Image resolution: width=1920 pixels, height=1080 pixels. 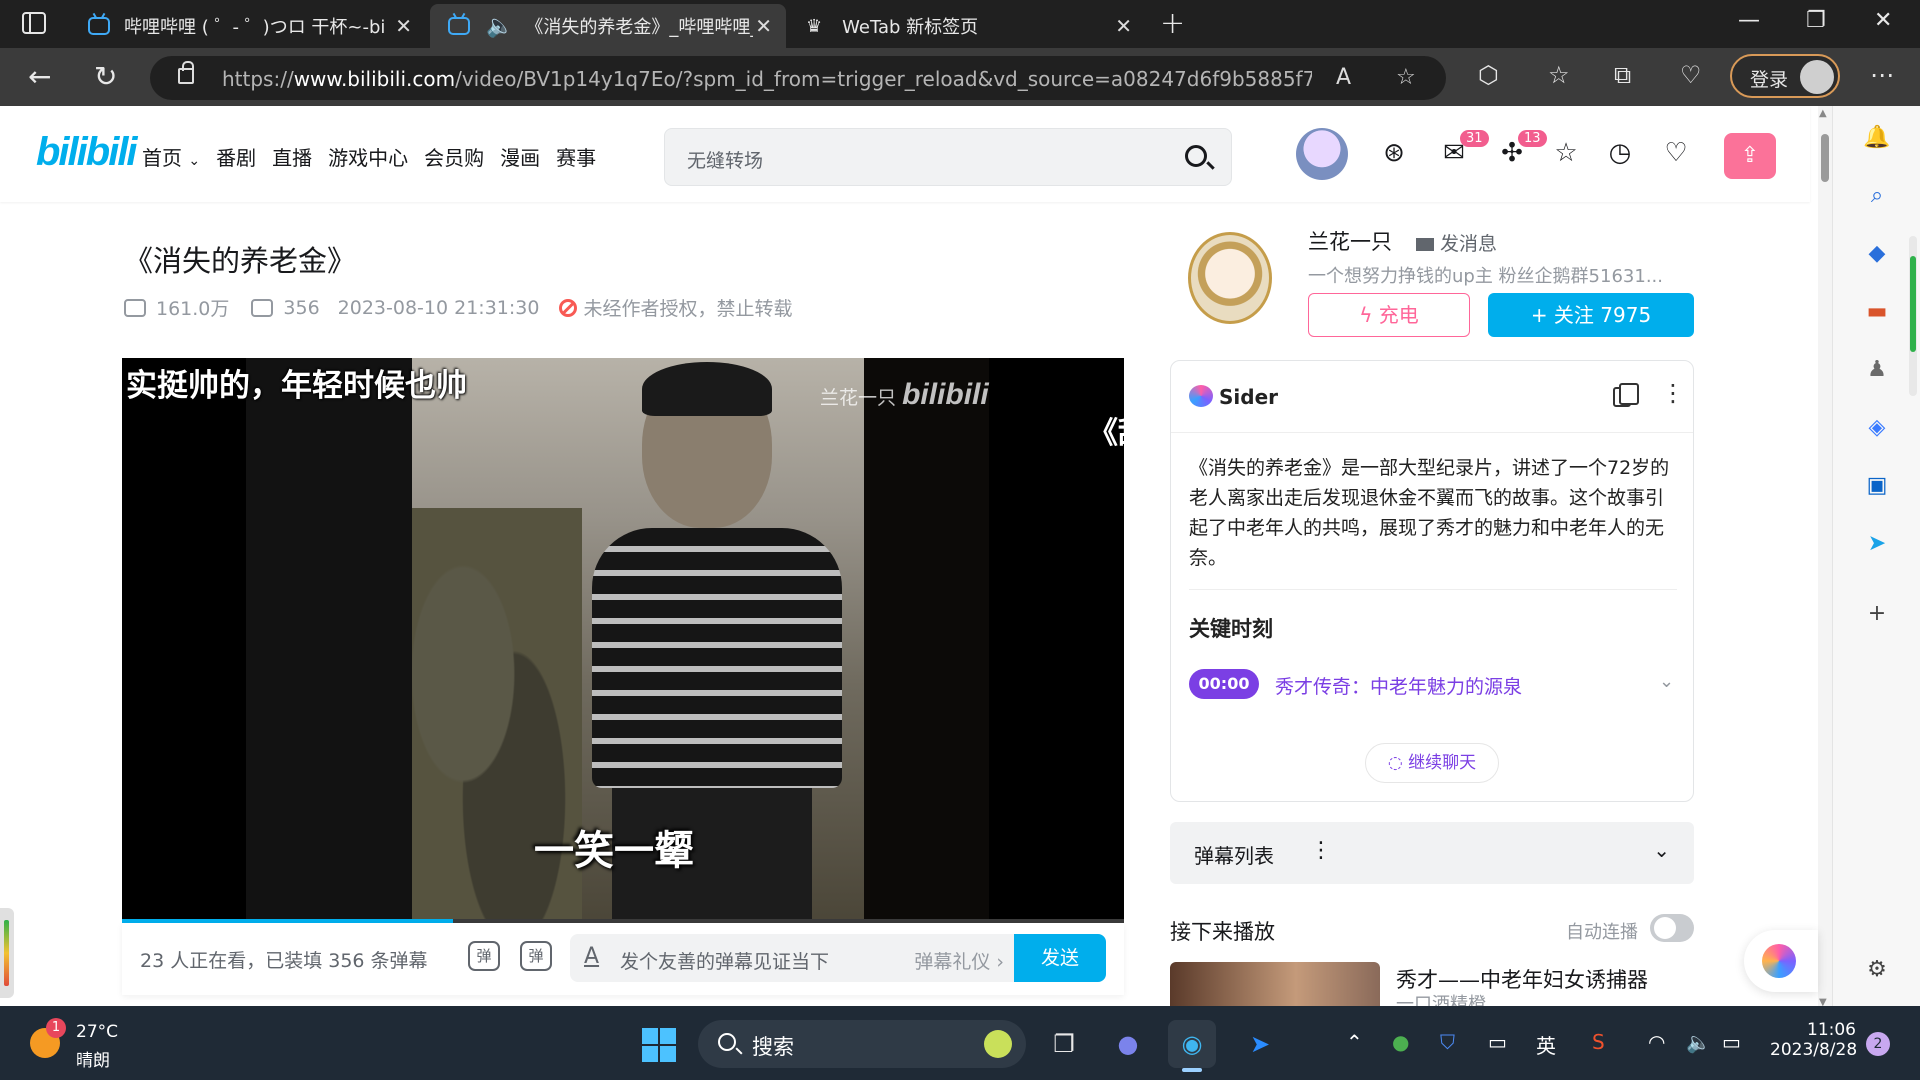 I want to click on nav-mall: 会员购, so click(x=454, y=156).